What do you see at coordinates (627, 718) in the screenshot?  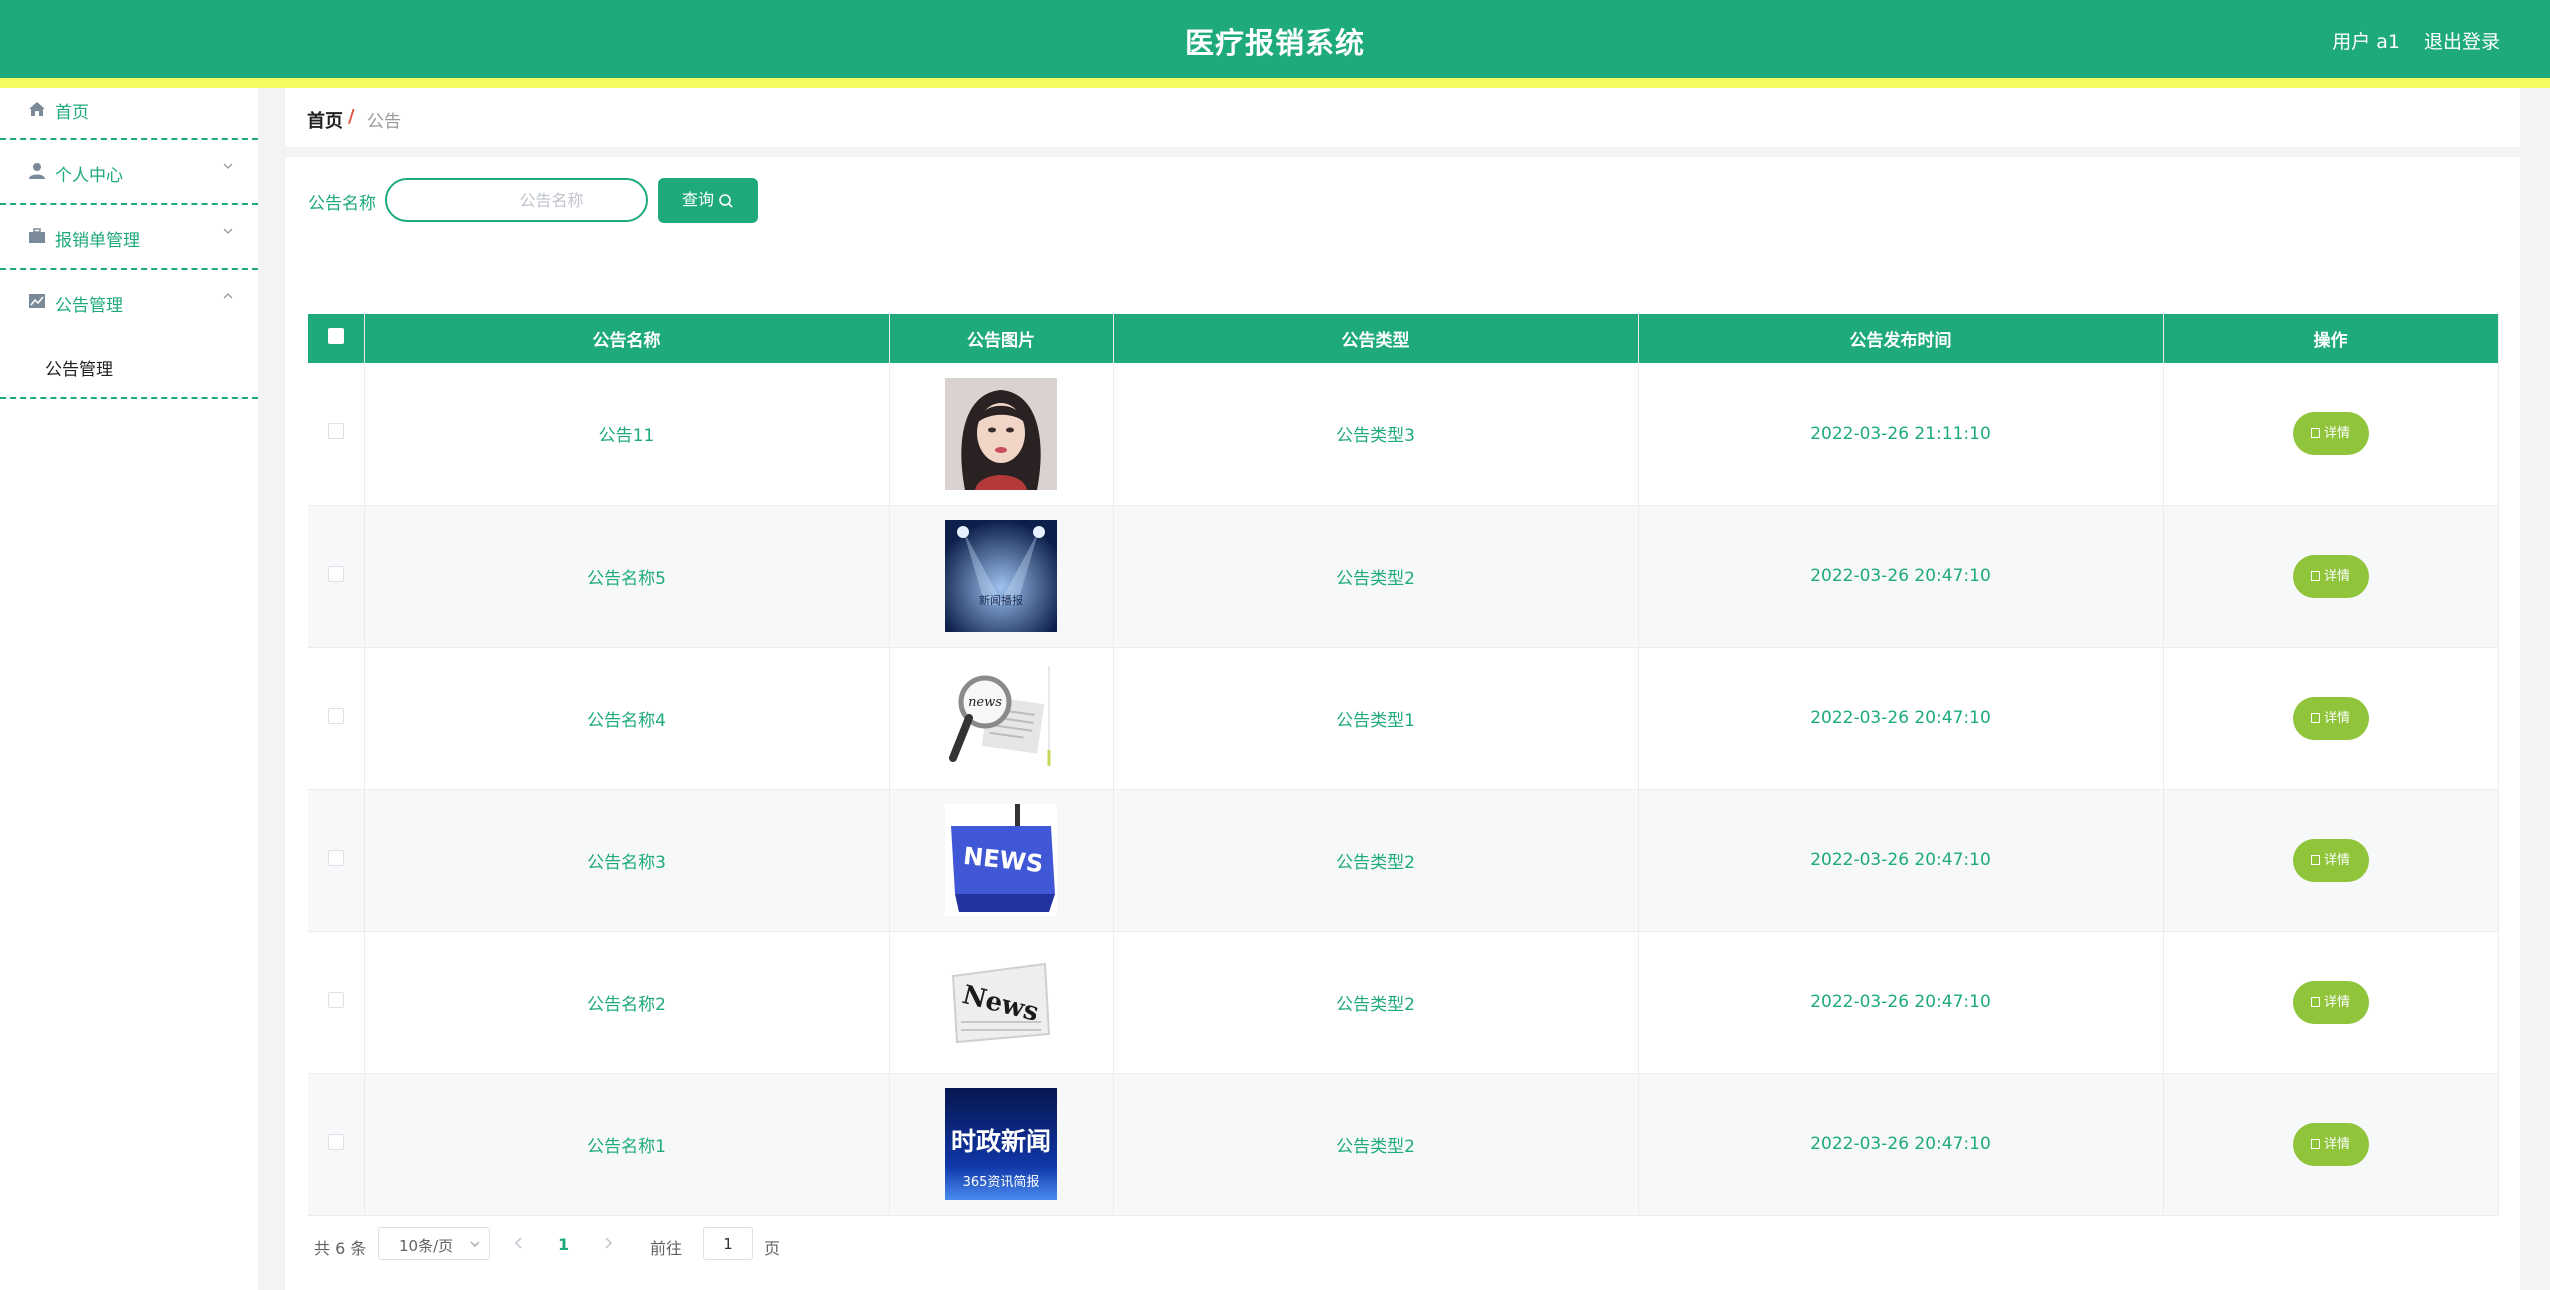 I see `announcement-name-cell: 公告名称4` at bounding box center [627, 718].